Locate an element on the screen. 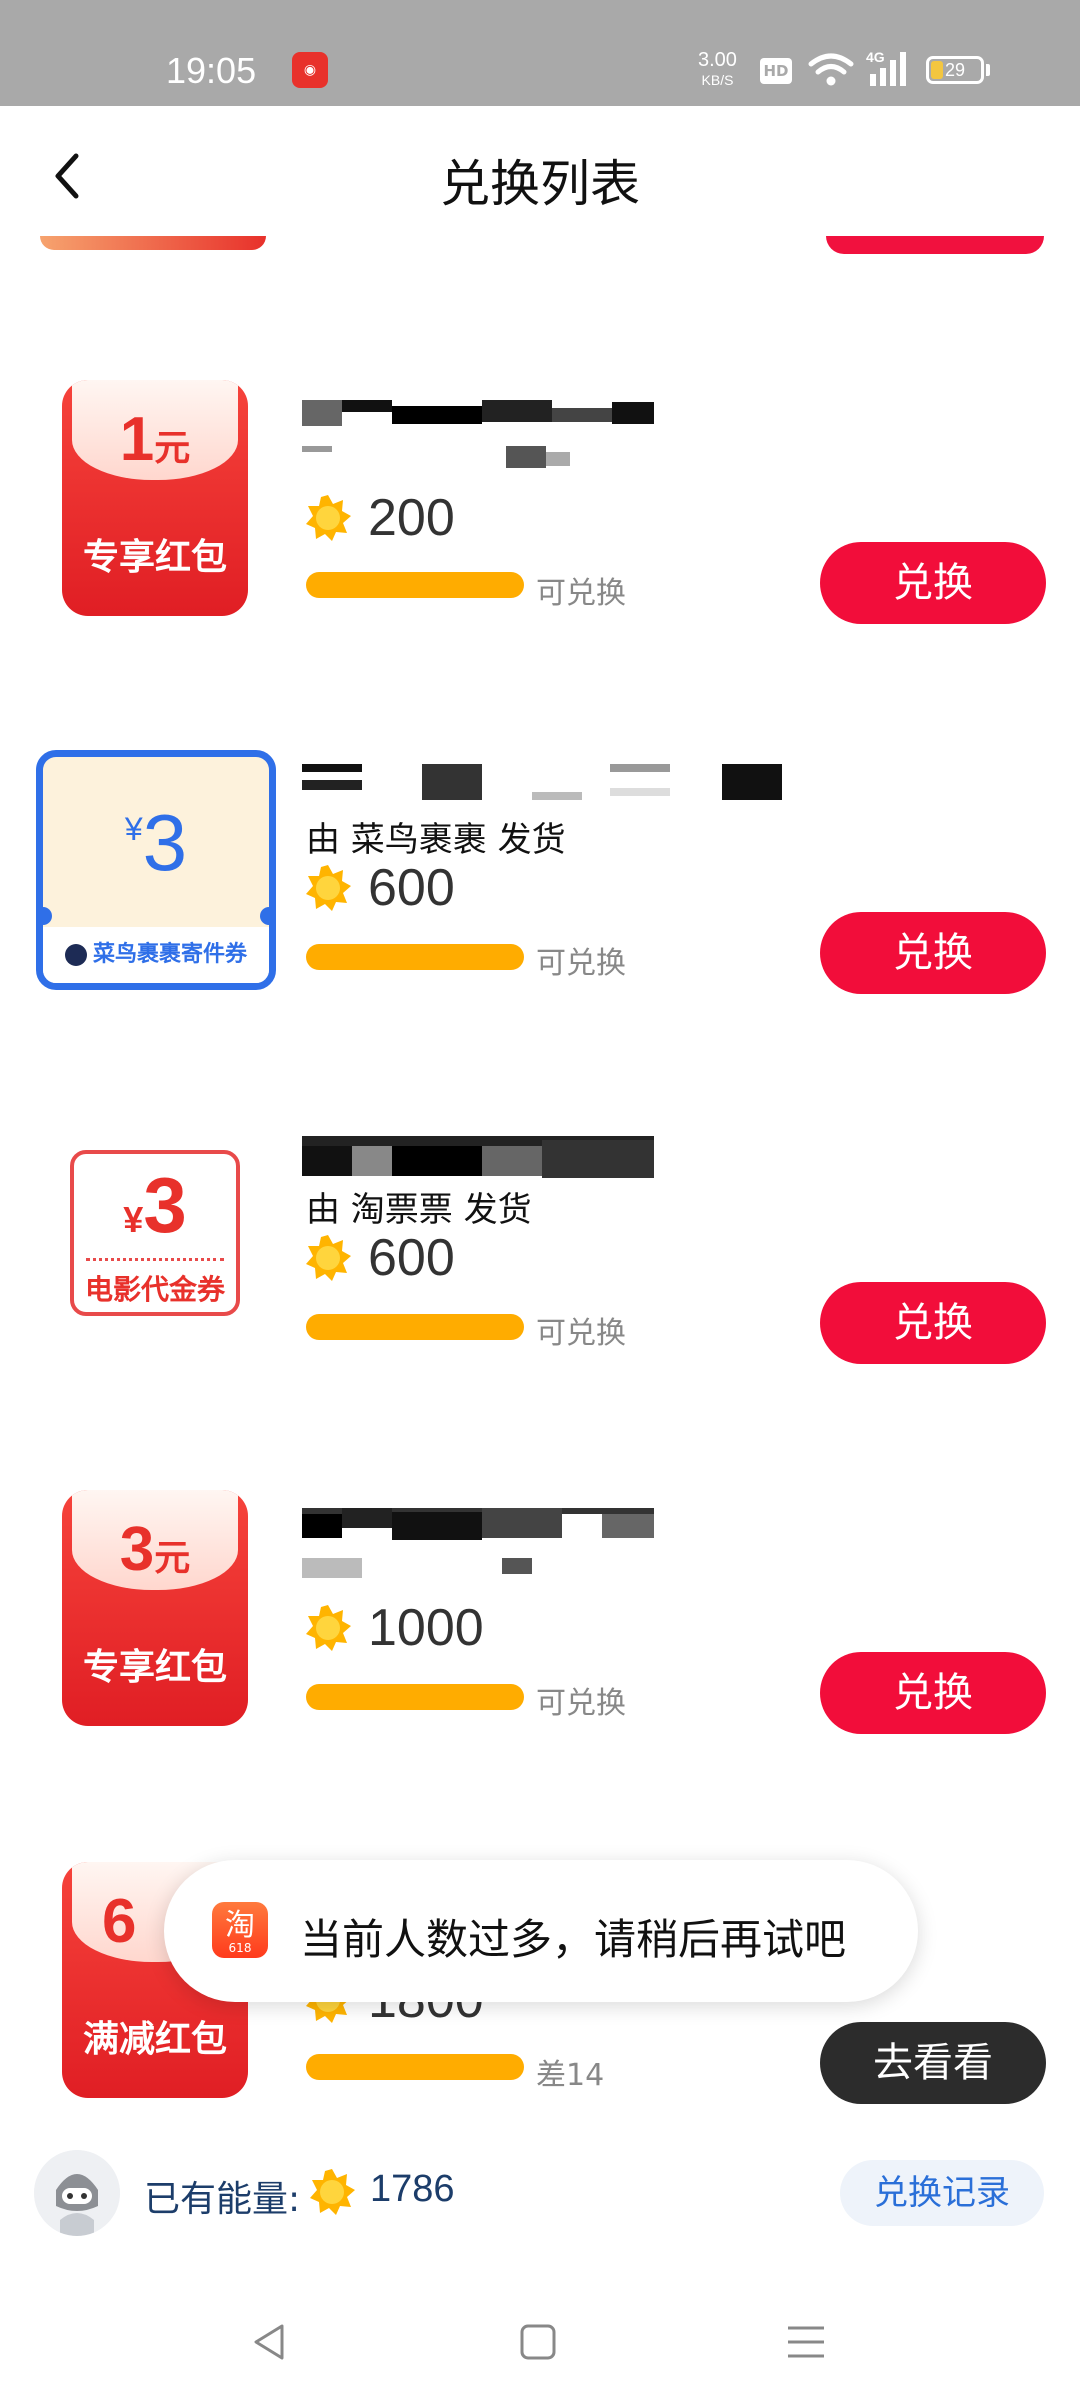 The width and height of the screenshot is (1080, 2400). thumb-label: 电影代金券 is located at coordinates (154, 1289).